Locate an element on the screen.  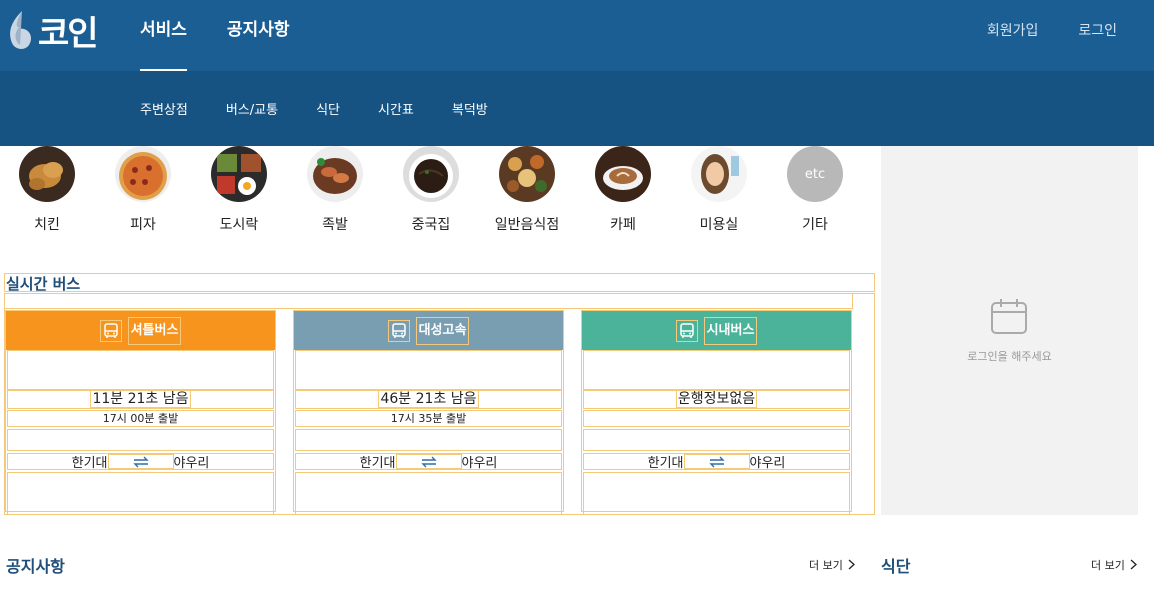
login-link: 로그인 is located at coordinates (1097, 30).